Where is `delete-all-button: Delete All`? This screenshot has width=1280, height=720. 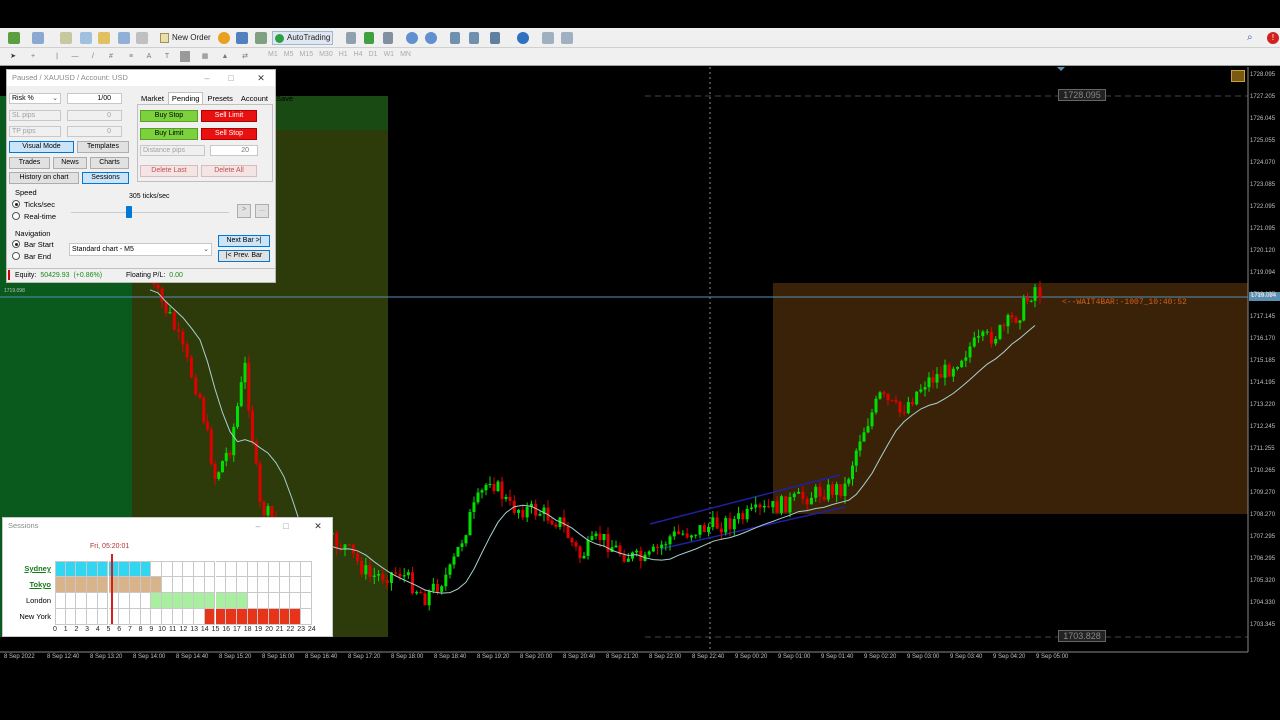 delete-all-button: Delete All is located at coordinates (229, 171).